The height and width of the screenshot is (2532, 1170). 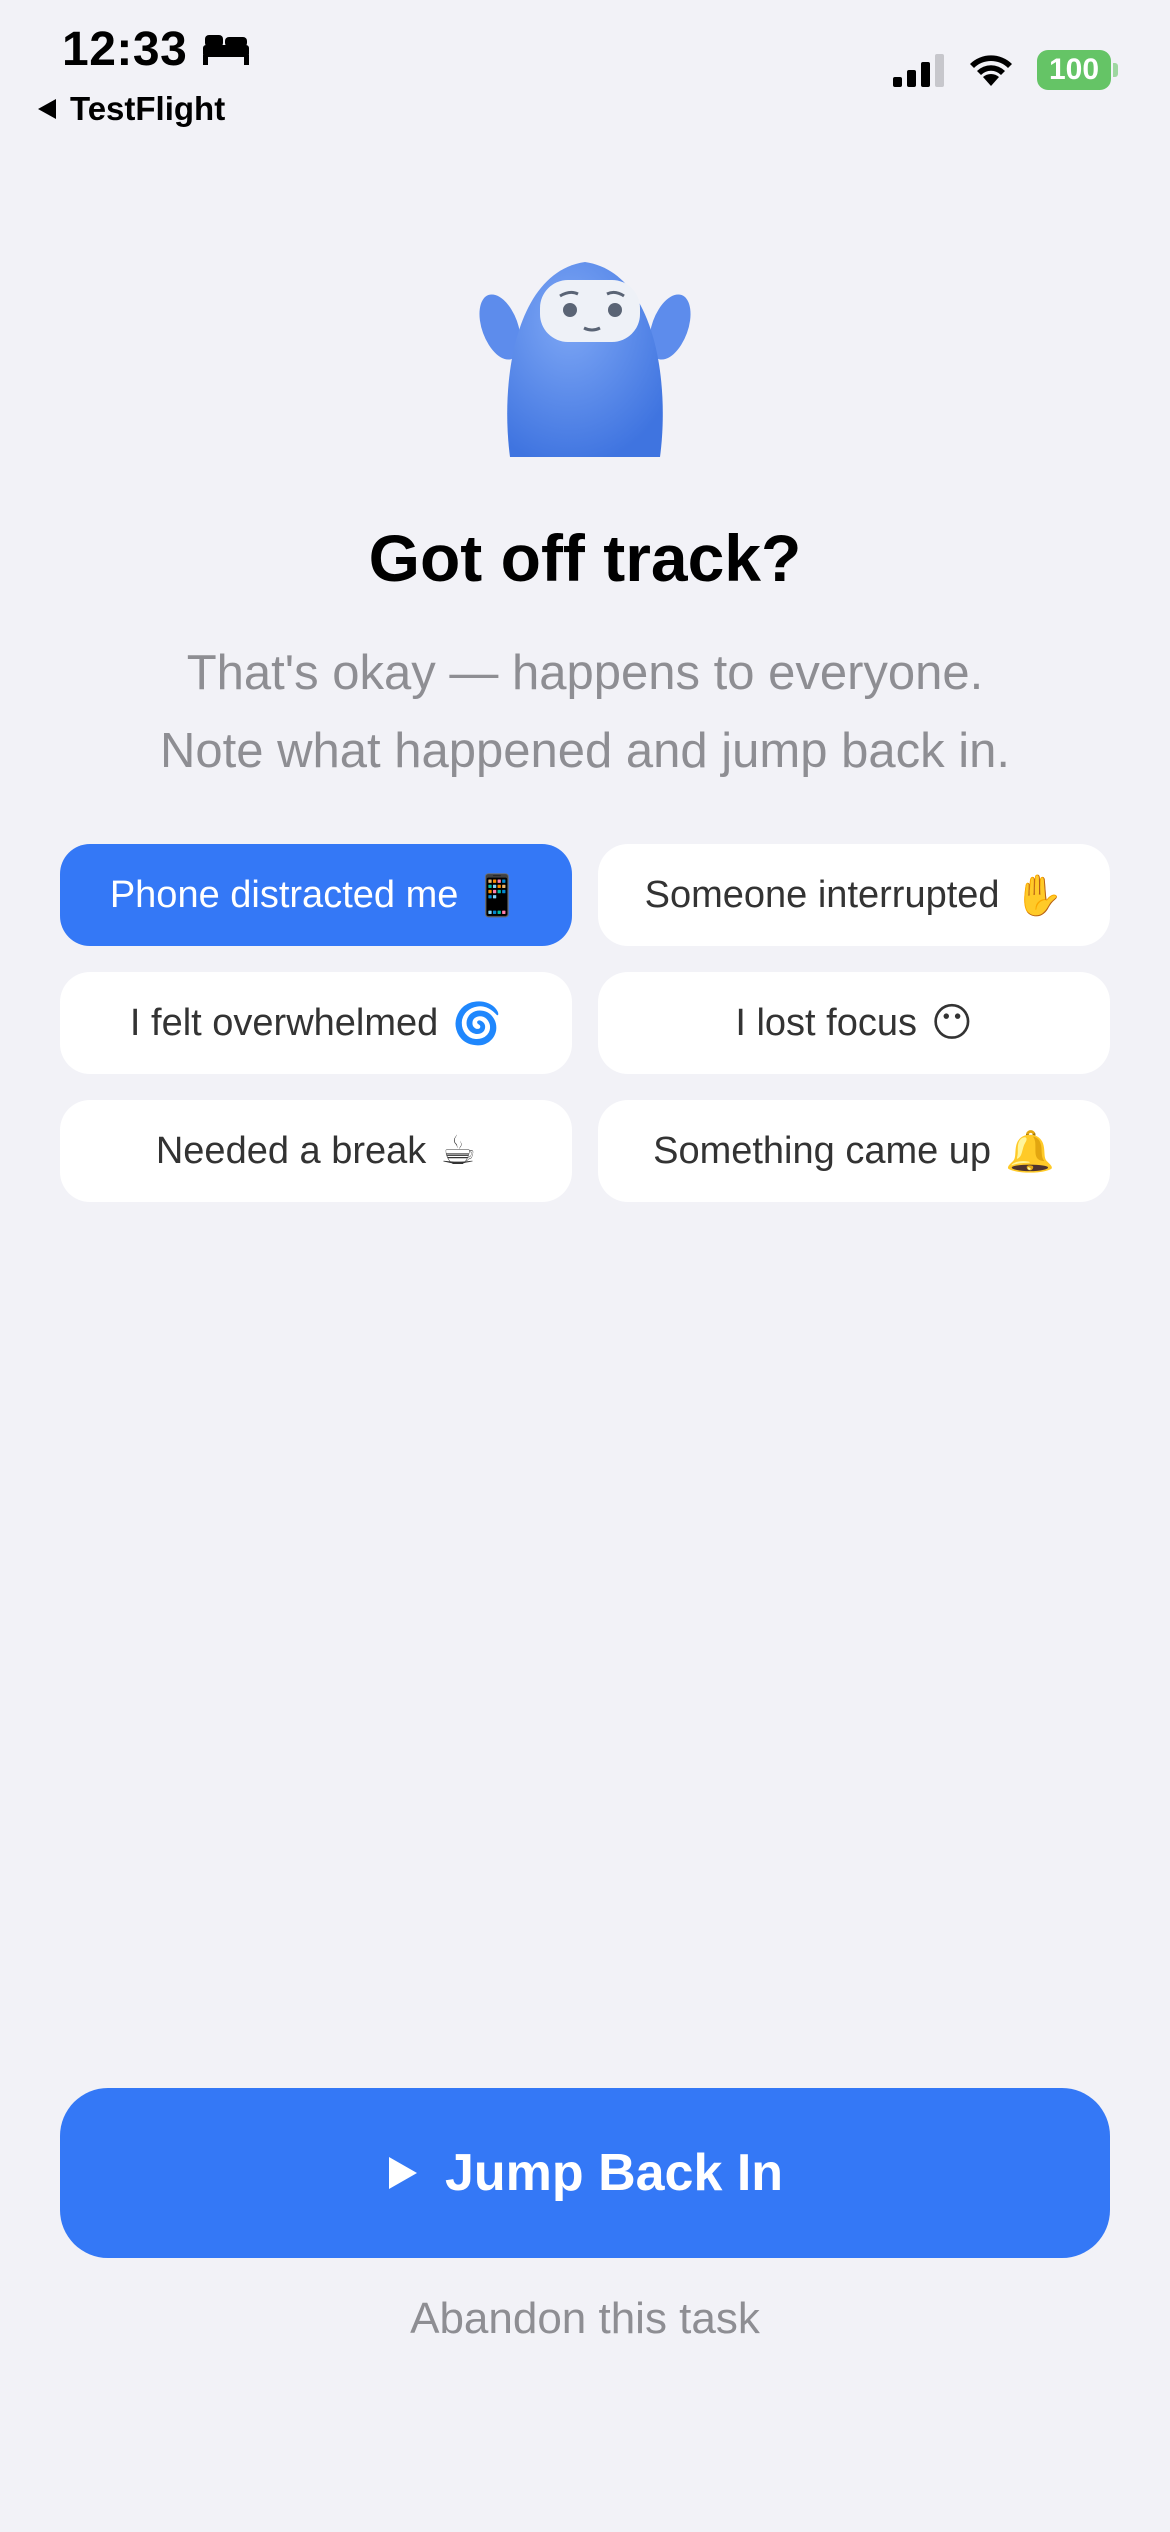 I want to click on reason-chip-phone-distracted: Phone distracted me 📱, so click(x=316, y=895).